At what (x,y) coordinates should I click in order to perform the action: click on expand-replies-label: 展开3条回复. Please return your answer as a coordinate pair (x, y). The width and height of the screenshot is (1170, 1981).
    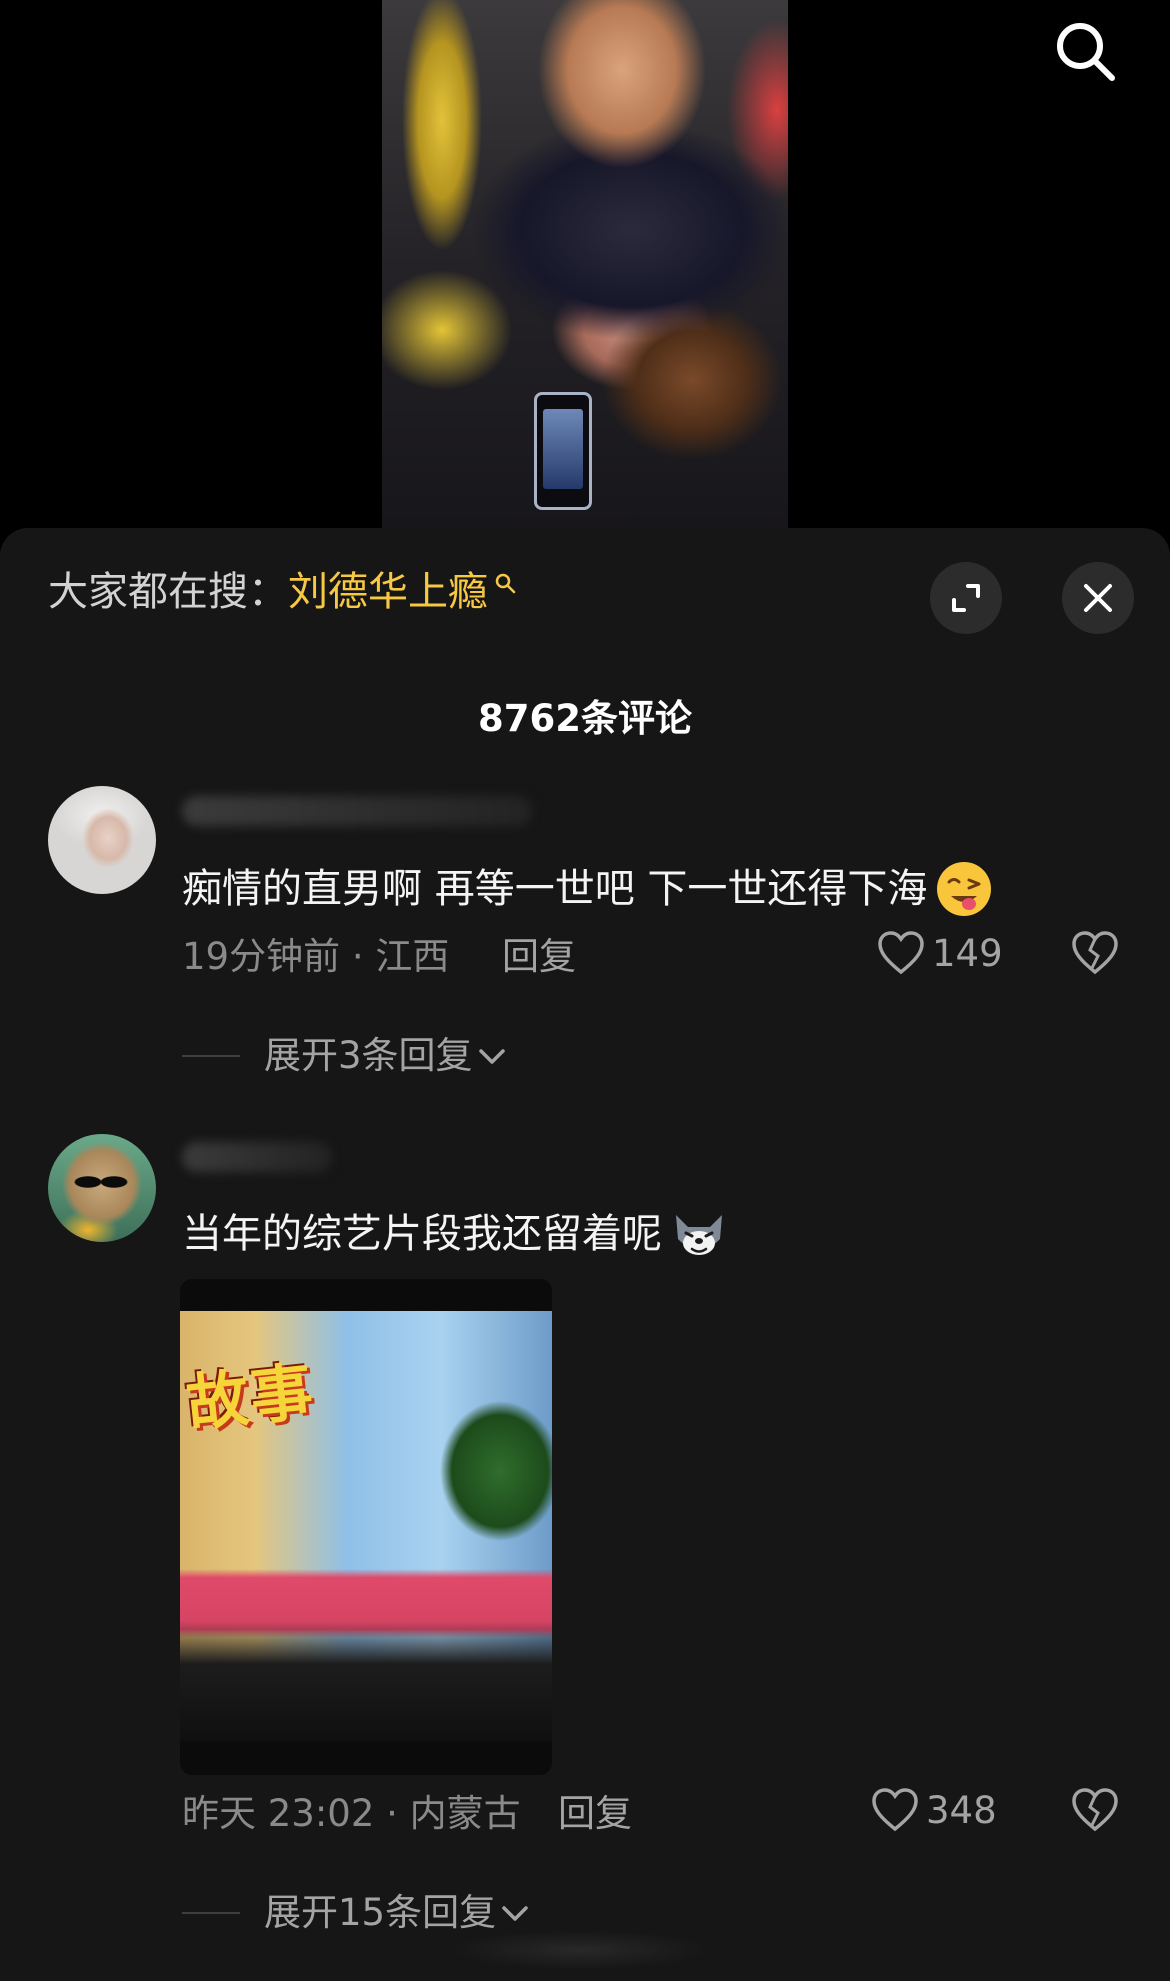
    Looking at the image, I should click on (368, 1055).